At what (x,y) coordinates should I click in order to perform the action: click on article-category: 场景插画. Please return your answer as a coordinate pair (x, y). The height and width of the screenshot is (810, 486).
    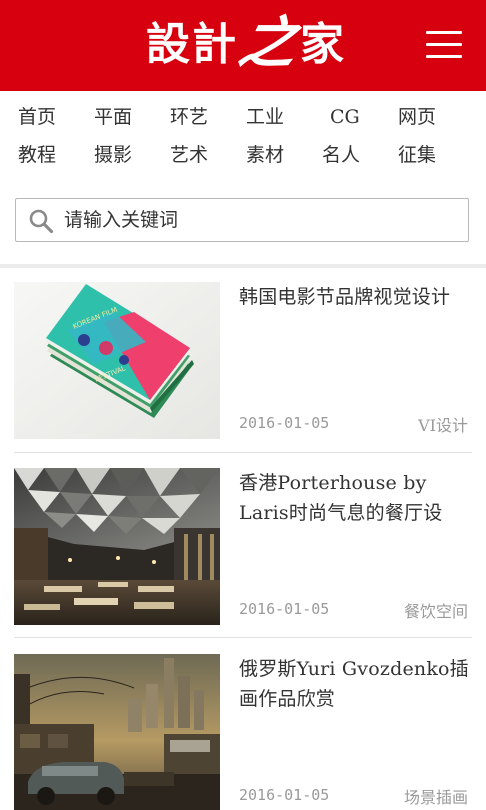
    Looking at the image, I should click on (436, 796).